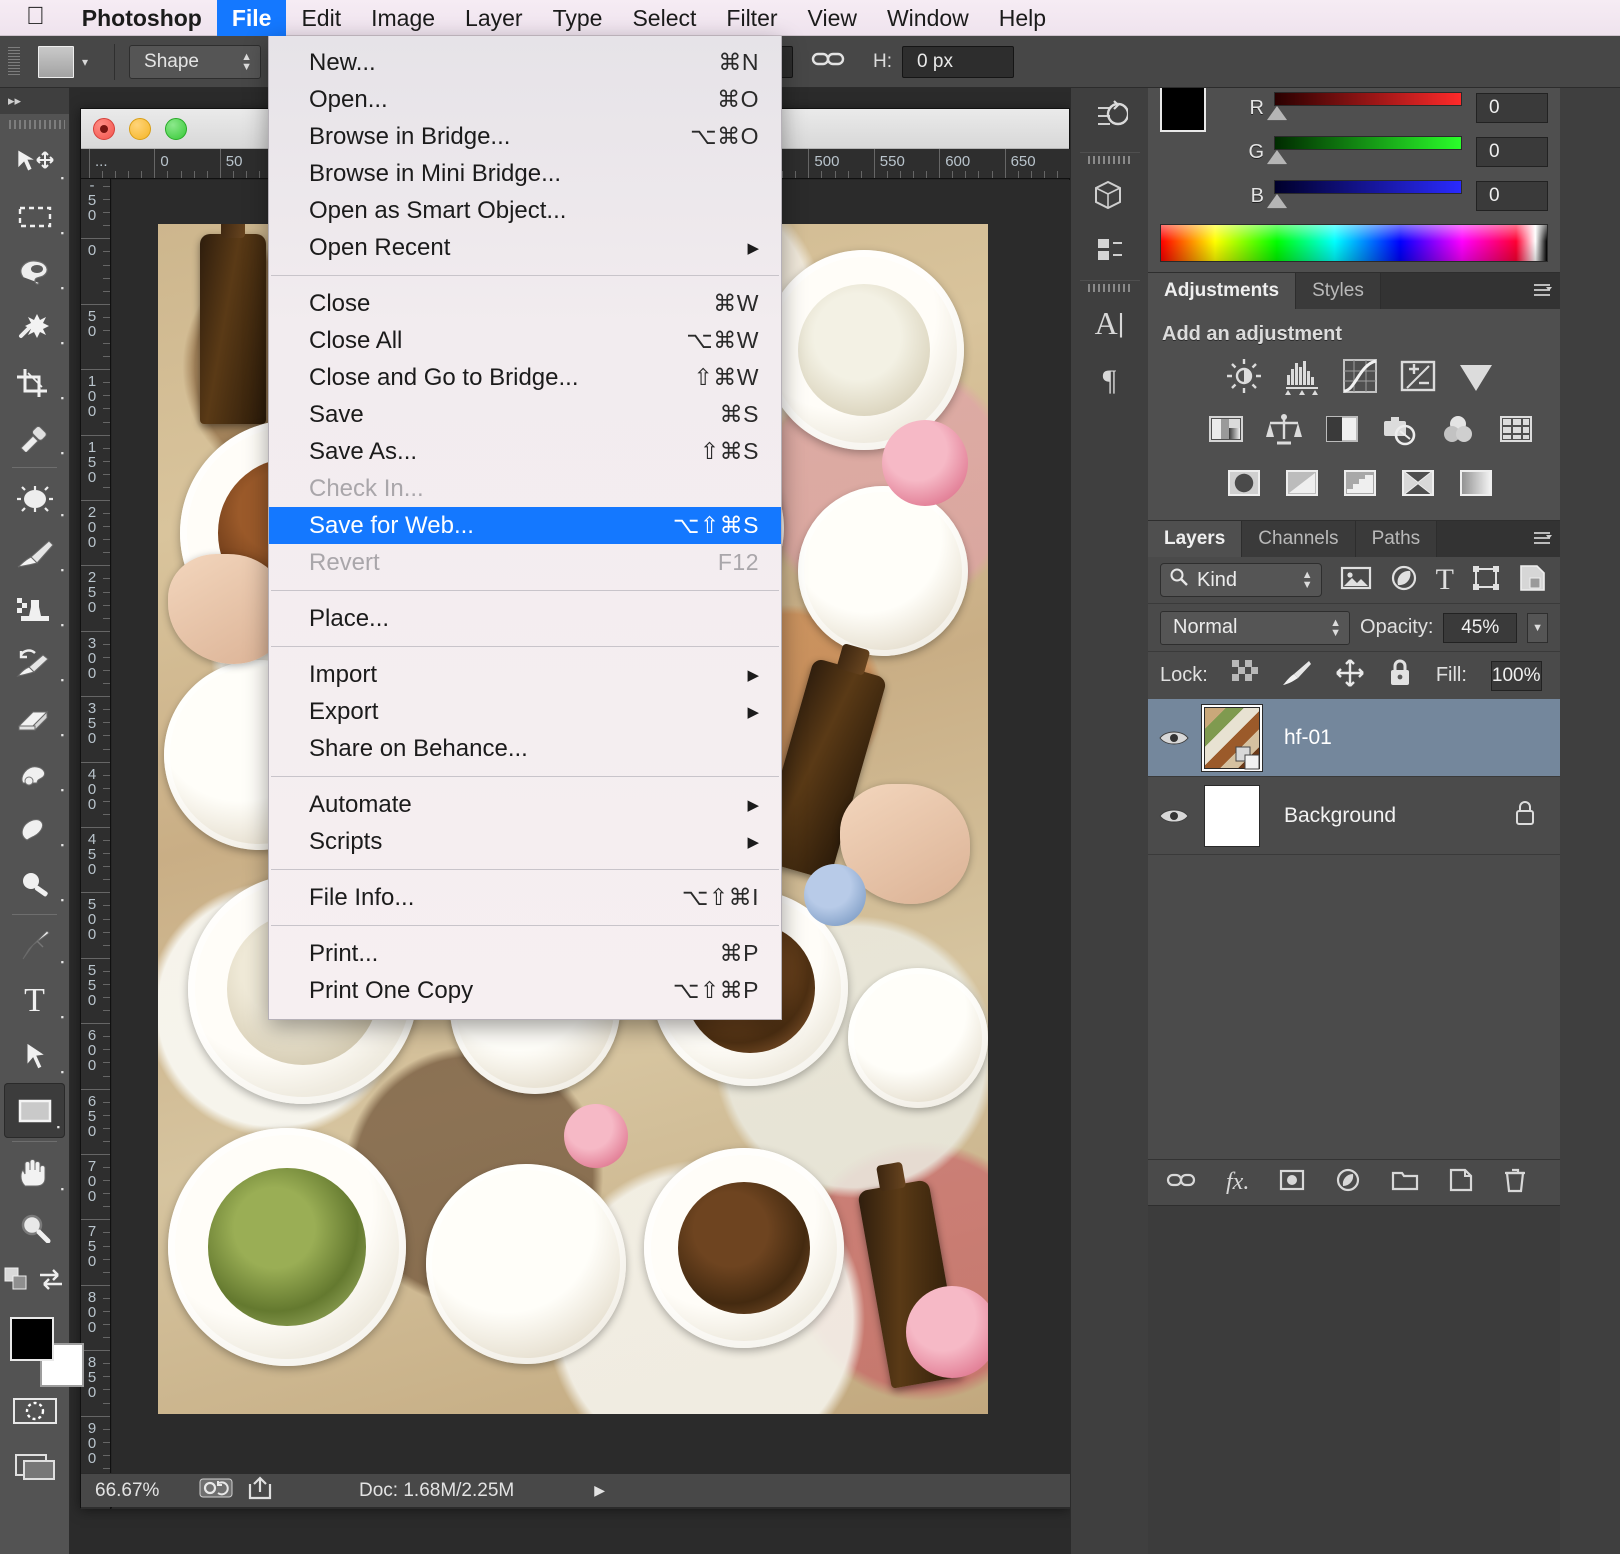 The width and height of the screenshot is (1620, 1554). I want to click on menu-item-close-all: Close All ⌥⌘W, so click(525, 340).